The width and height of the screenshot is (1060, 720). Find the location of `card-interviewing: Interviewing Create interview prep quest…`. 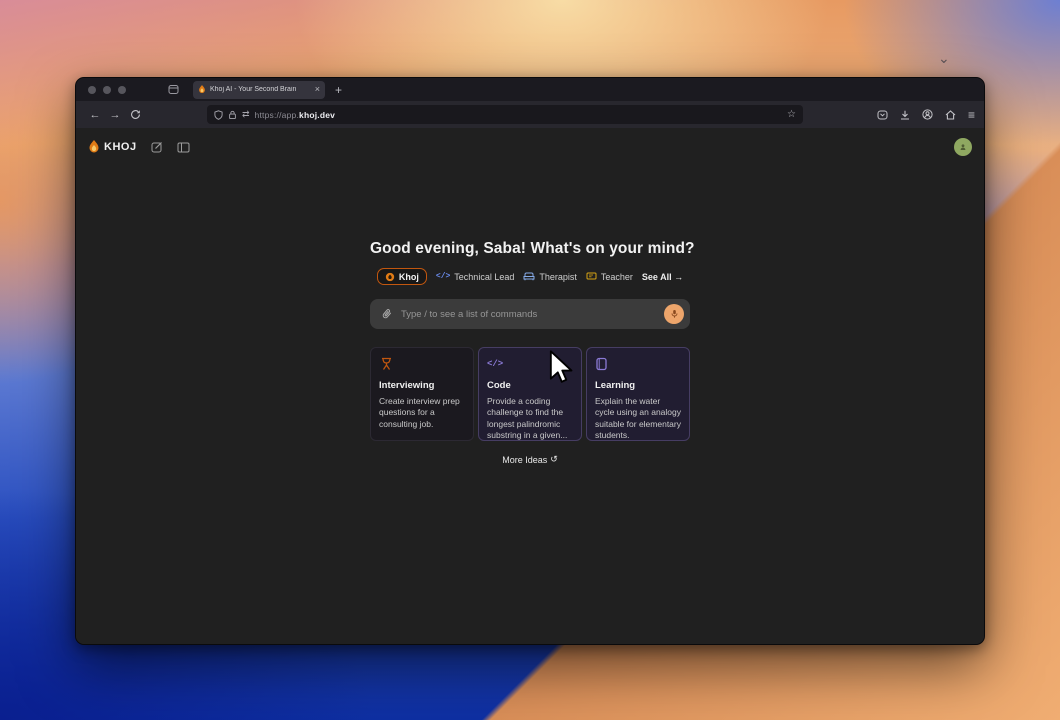

card-interviewing: Interviewing Create interview prep quest… is located at coordinates (422, 394).